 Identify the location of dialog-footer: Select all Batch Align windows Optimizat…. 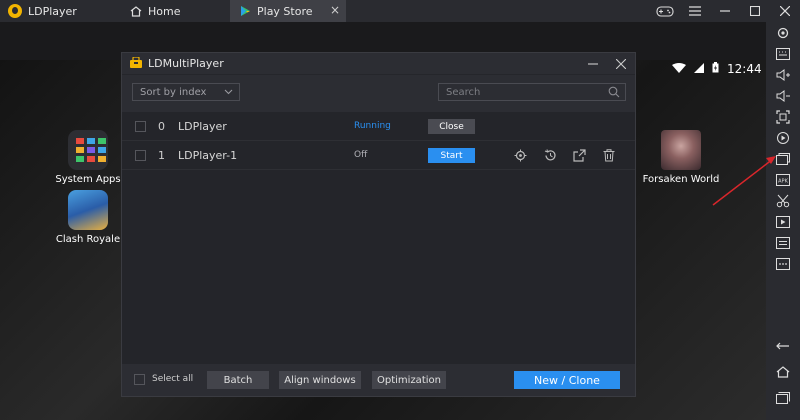
(378, 380).